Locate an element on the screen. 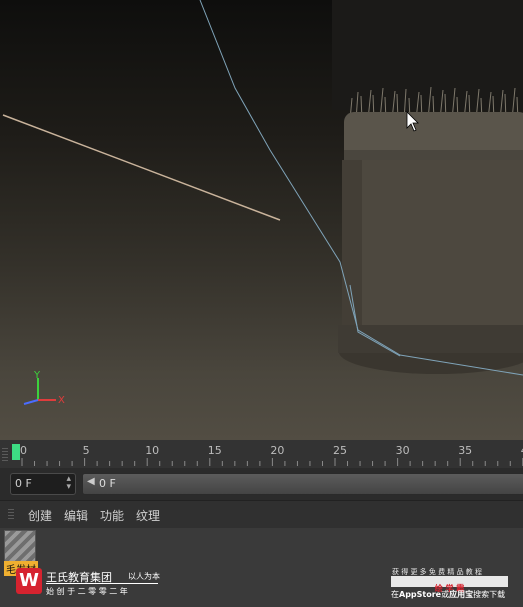 Image resolution: width=523 pixels, height=607 pixels. menu-edit: 编辑 is located at coordinates (76, 515).